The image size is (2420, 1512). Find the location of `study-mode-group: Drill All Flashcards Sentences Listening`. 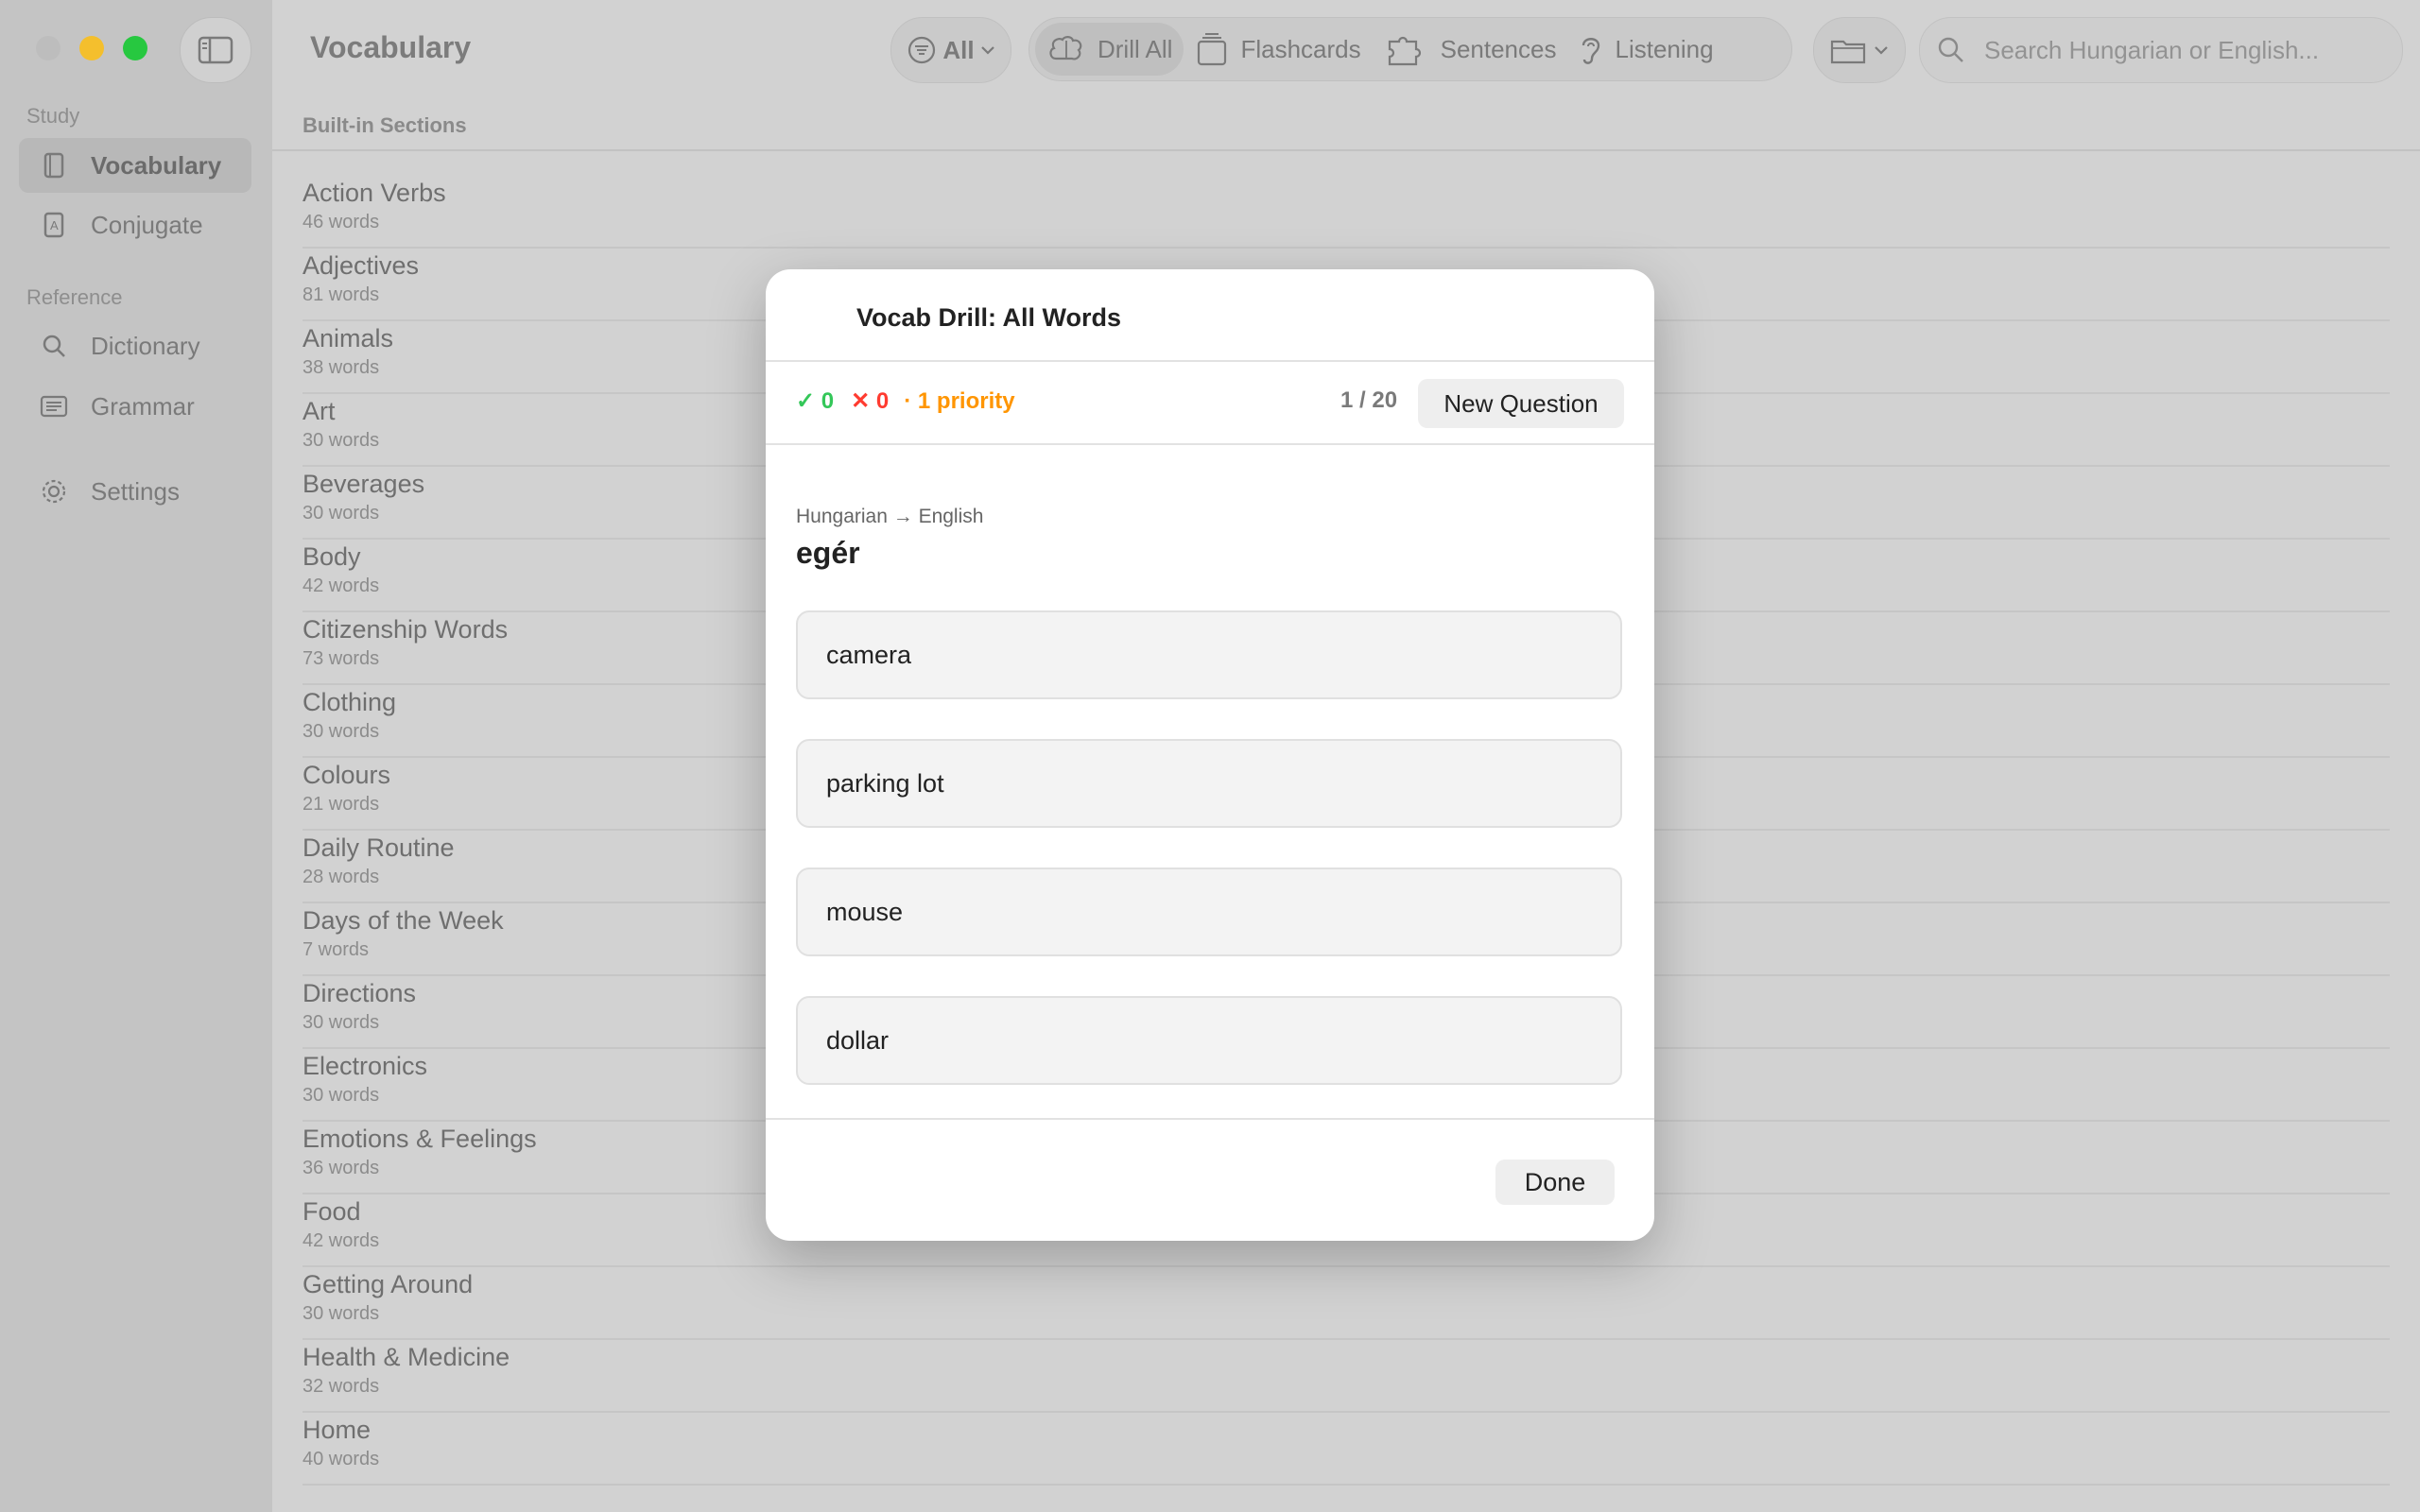

study-mode-group: Drill All Flashcards Sentences Listening is located at coordinates (1410, 49).